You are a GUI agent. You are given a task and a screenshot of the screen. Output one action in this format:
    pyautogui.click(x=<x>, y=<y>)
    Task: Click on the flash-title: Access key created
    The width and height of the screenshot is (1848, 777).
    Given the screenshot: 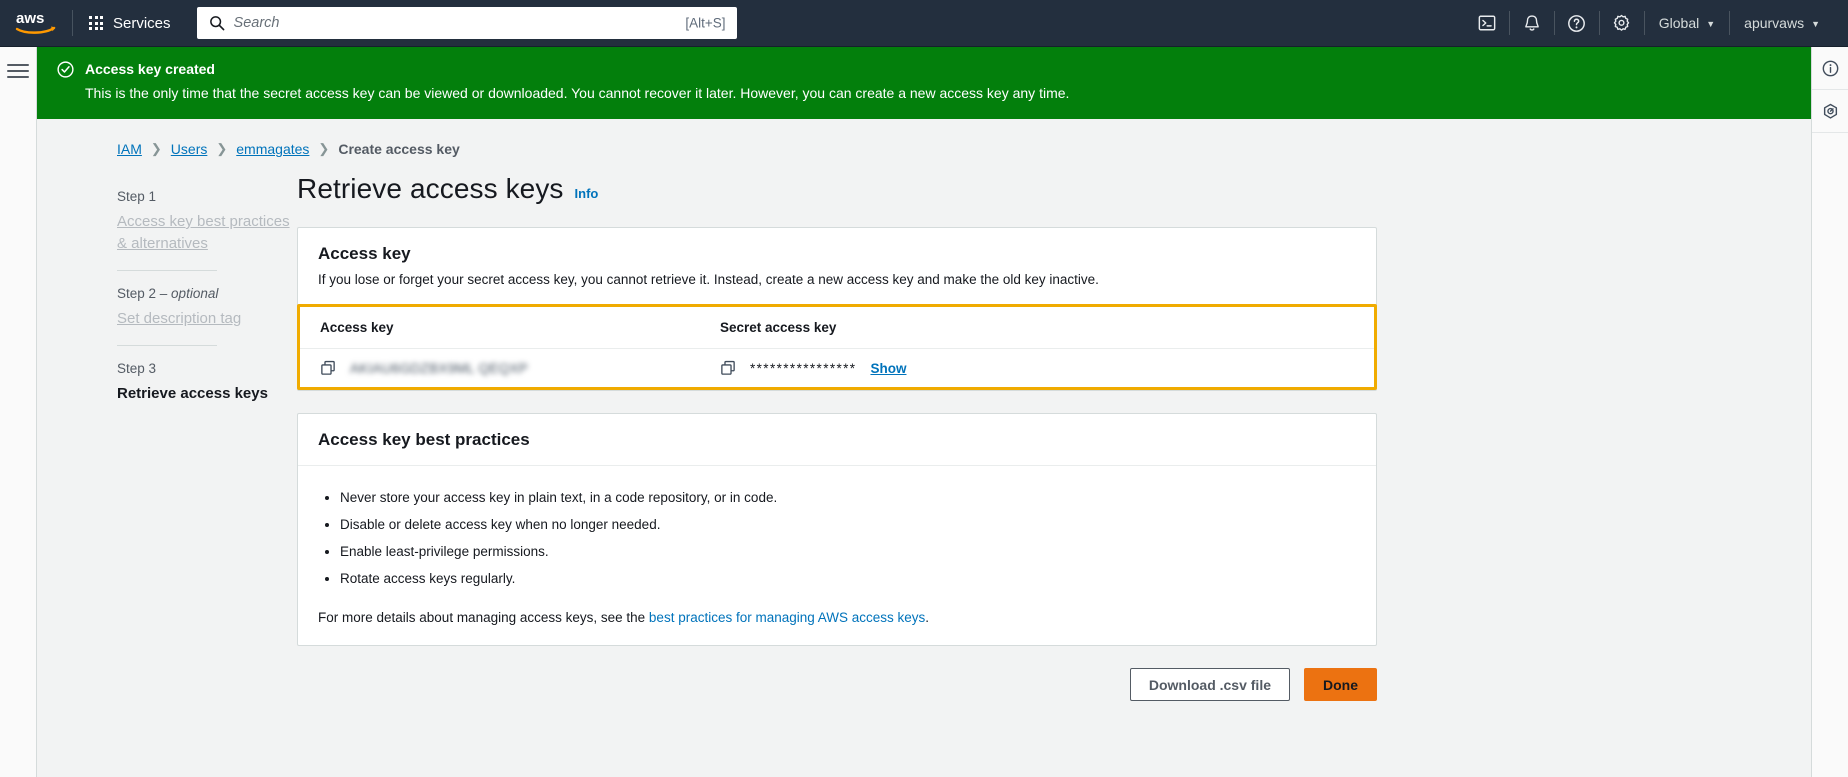 What is the action you would take?
    pyautogui.click(x=150, y=69)
    